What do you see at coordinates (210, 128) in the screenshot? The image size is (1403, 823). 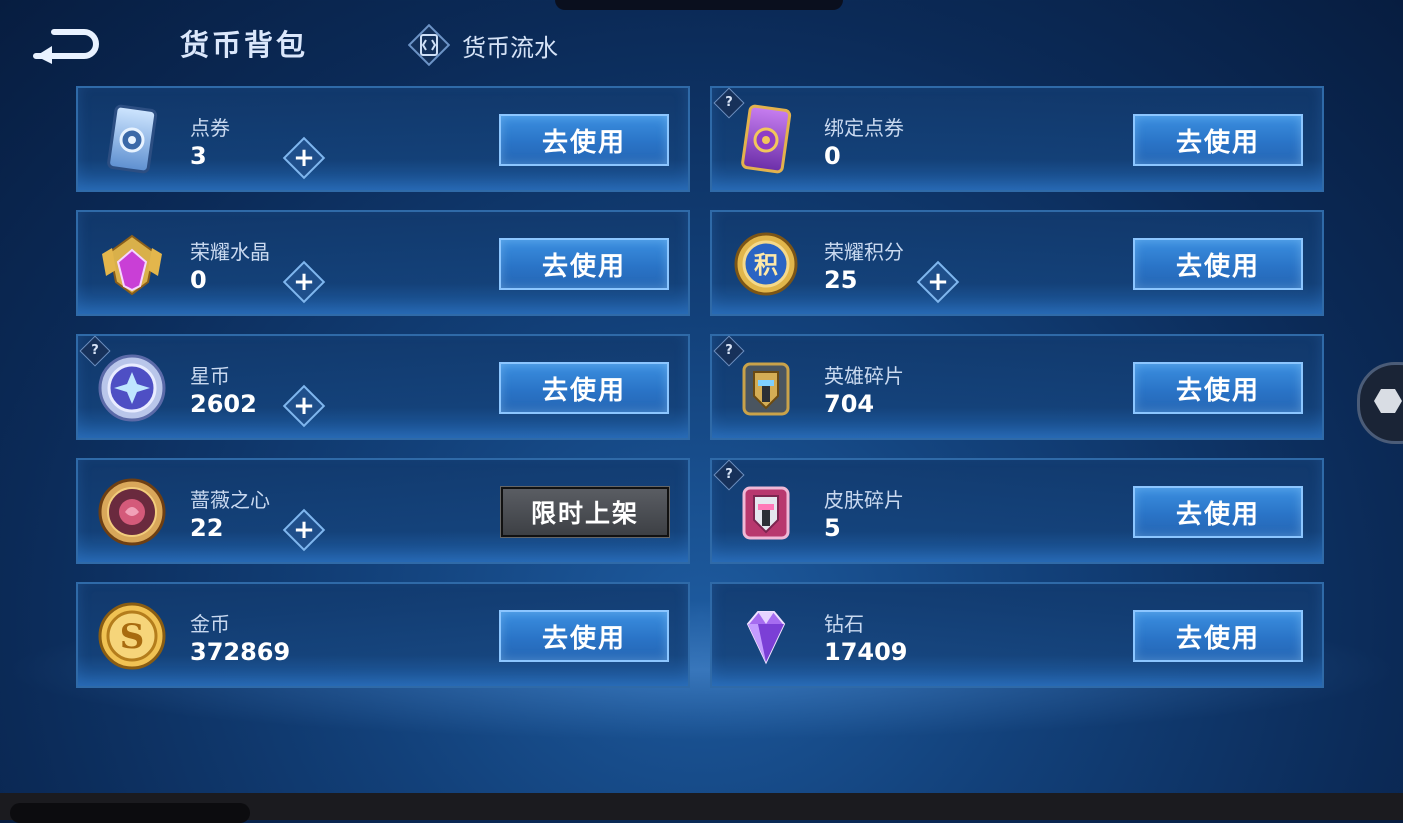 I see `currency-name: 点券` at bounding box center [210, 128].